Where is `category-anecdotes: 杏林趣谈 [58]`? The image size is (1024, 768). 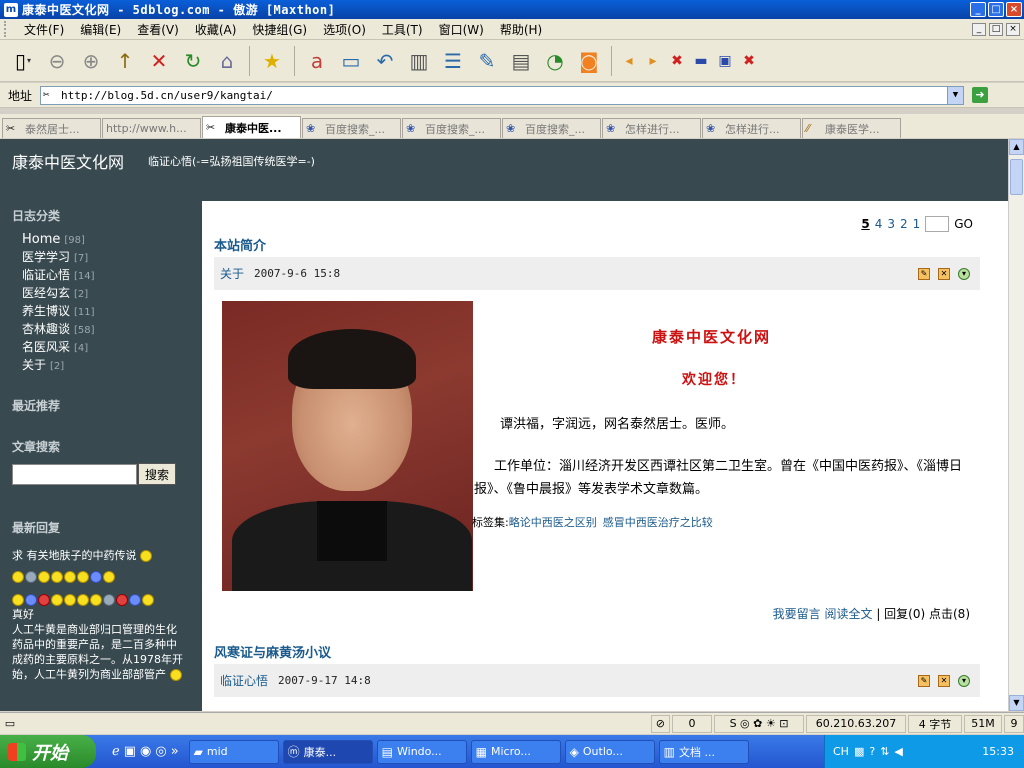 category-anecdotes: 杏林趣谈 [58] is located at coordinates (102, 330).